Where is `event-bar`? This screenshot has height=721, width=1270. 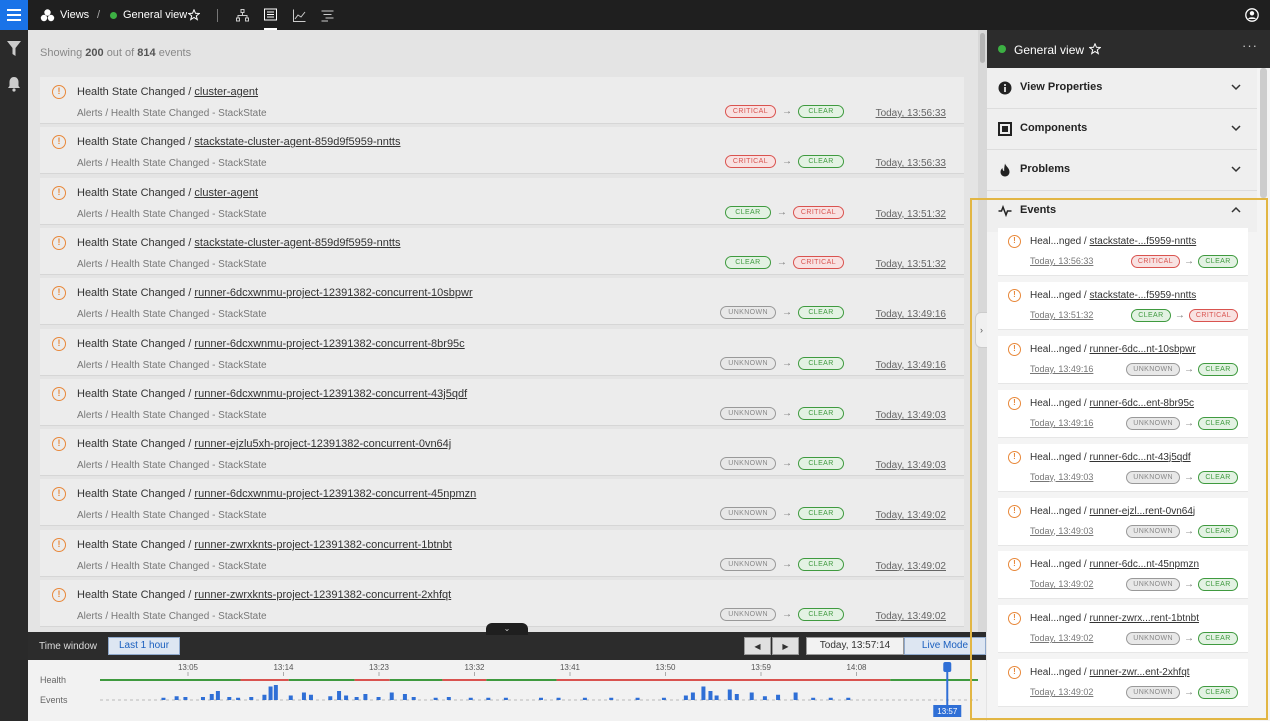 event-bar is located at coordinates (663, 698).